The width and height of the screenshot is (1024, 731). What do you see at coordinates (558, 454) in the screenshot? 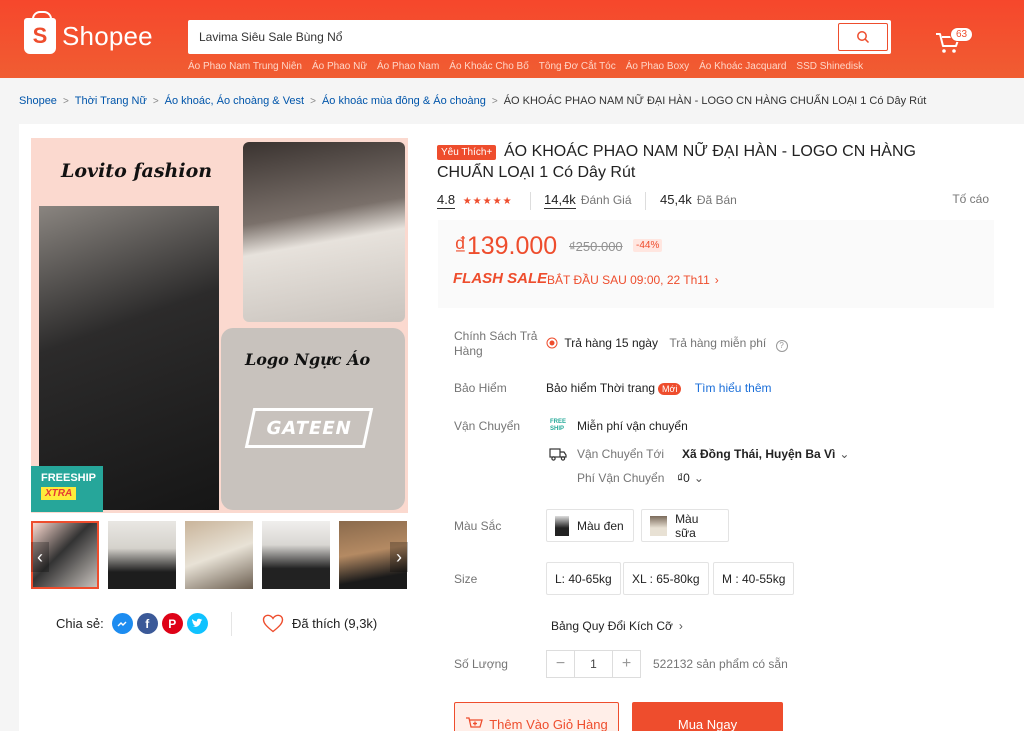
I see `truck-icon` at bounding box center [558, 454].